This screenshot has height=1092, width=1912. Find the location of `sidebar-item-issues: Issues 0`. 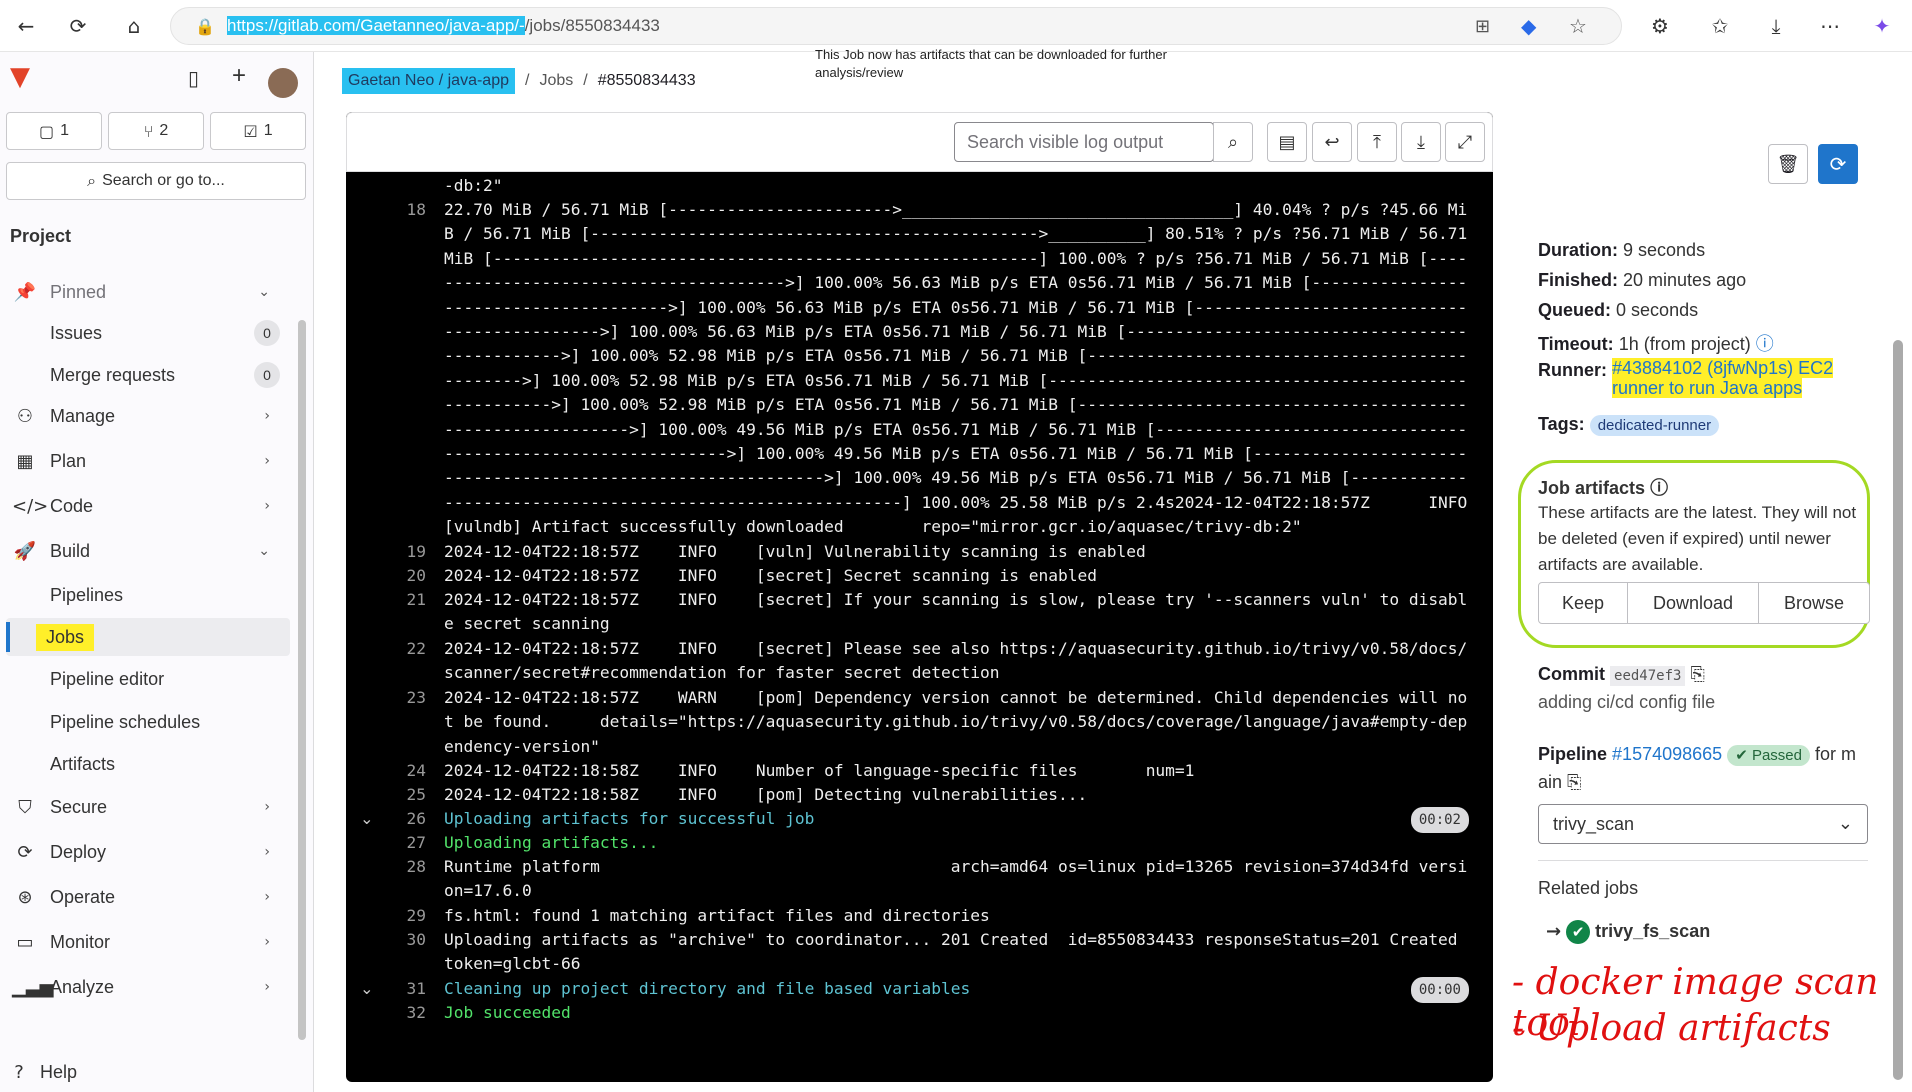

sidebar-item-issues: Issues 0 is located at coordinates (145, 333).